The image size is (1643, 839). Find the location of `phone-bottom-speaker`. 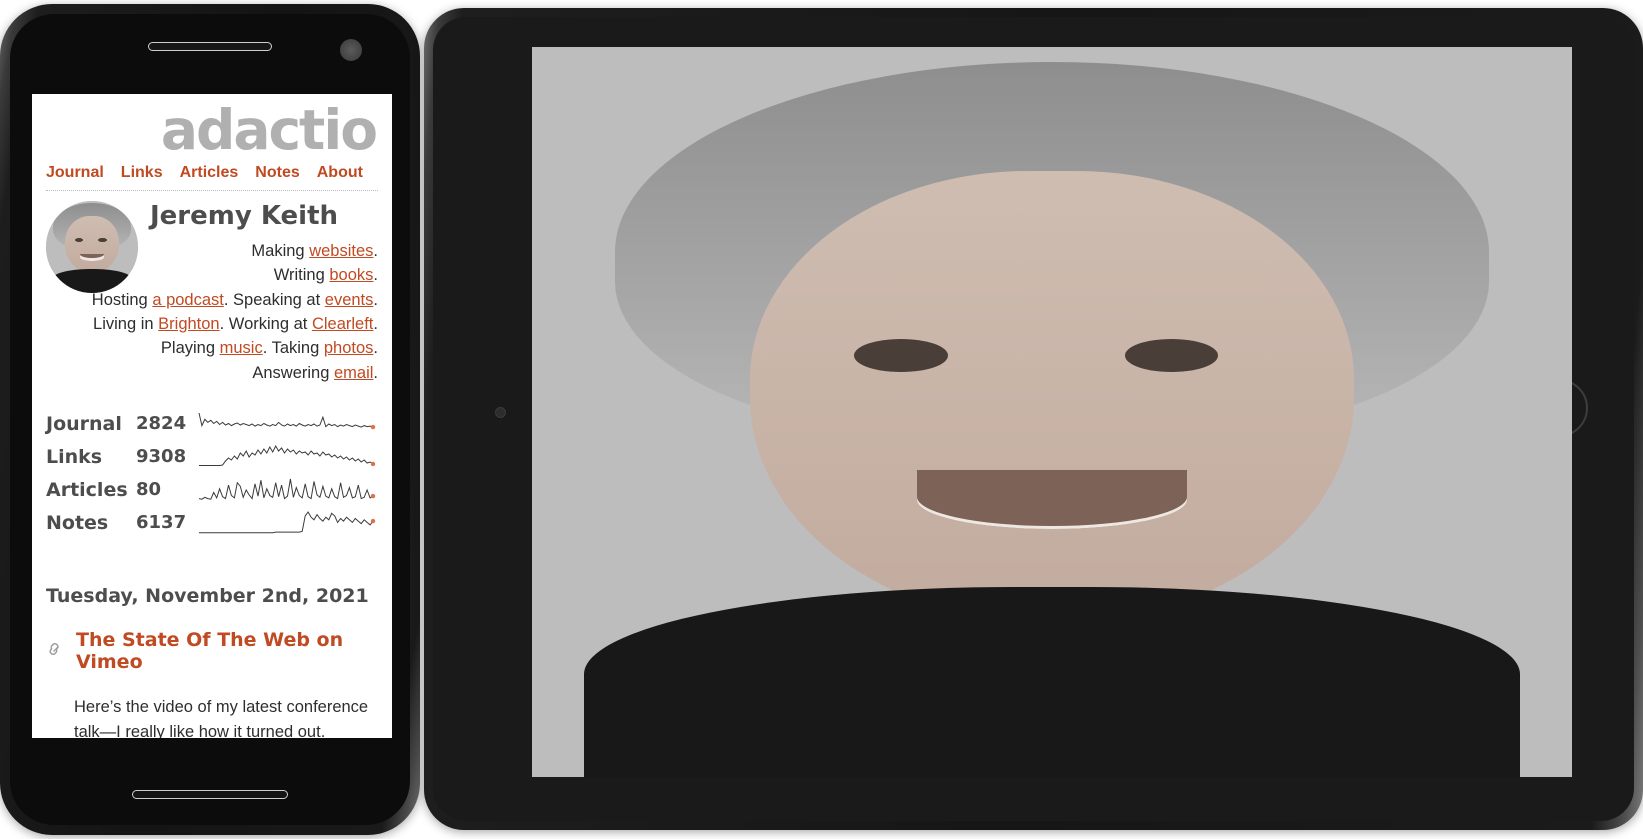

phone-bottom-speaker is located at coordinates (210, 794).